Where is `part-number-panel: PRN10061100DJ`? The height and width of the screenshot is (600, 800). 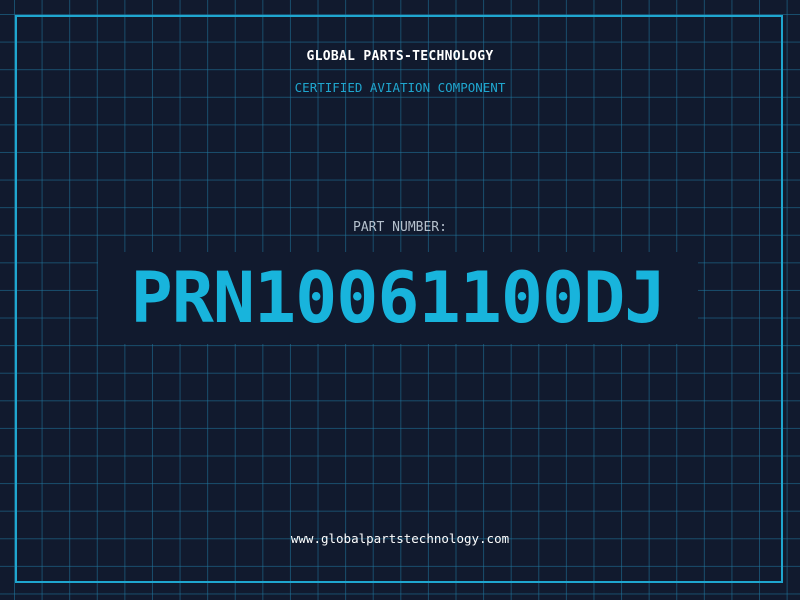 part-number-panel: PRN10061100DJ is located at coordinates (398, 298).